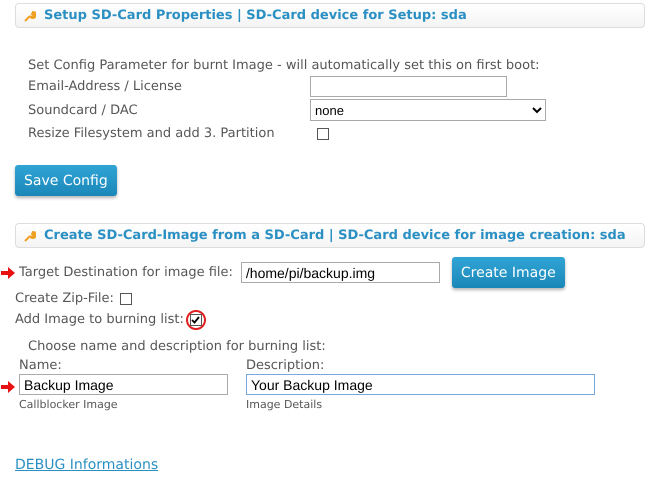  Describe the element at coordinates (99, 320) in the screenshot. I see `checkbox-label: Add Image to burning list:` at that location.